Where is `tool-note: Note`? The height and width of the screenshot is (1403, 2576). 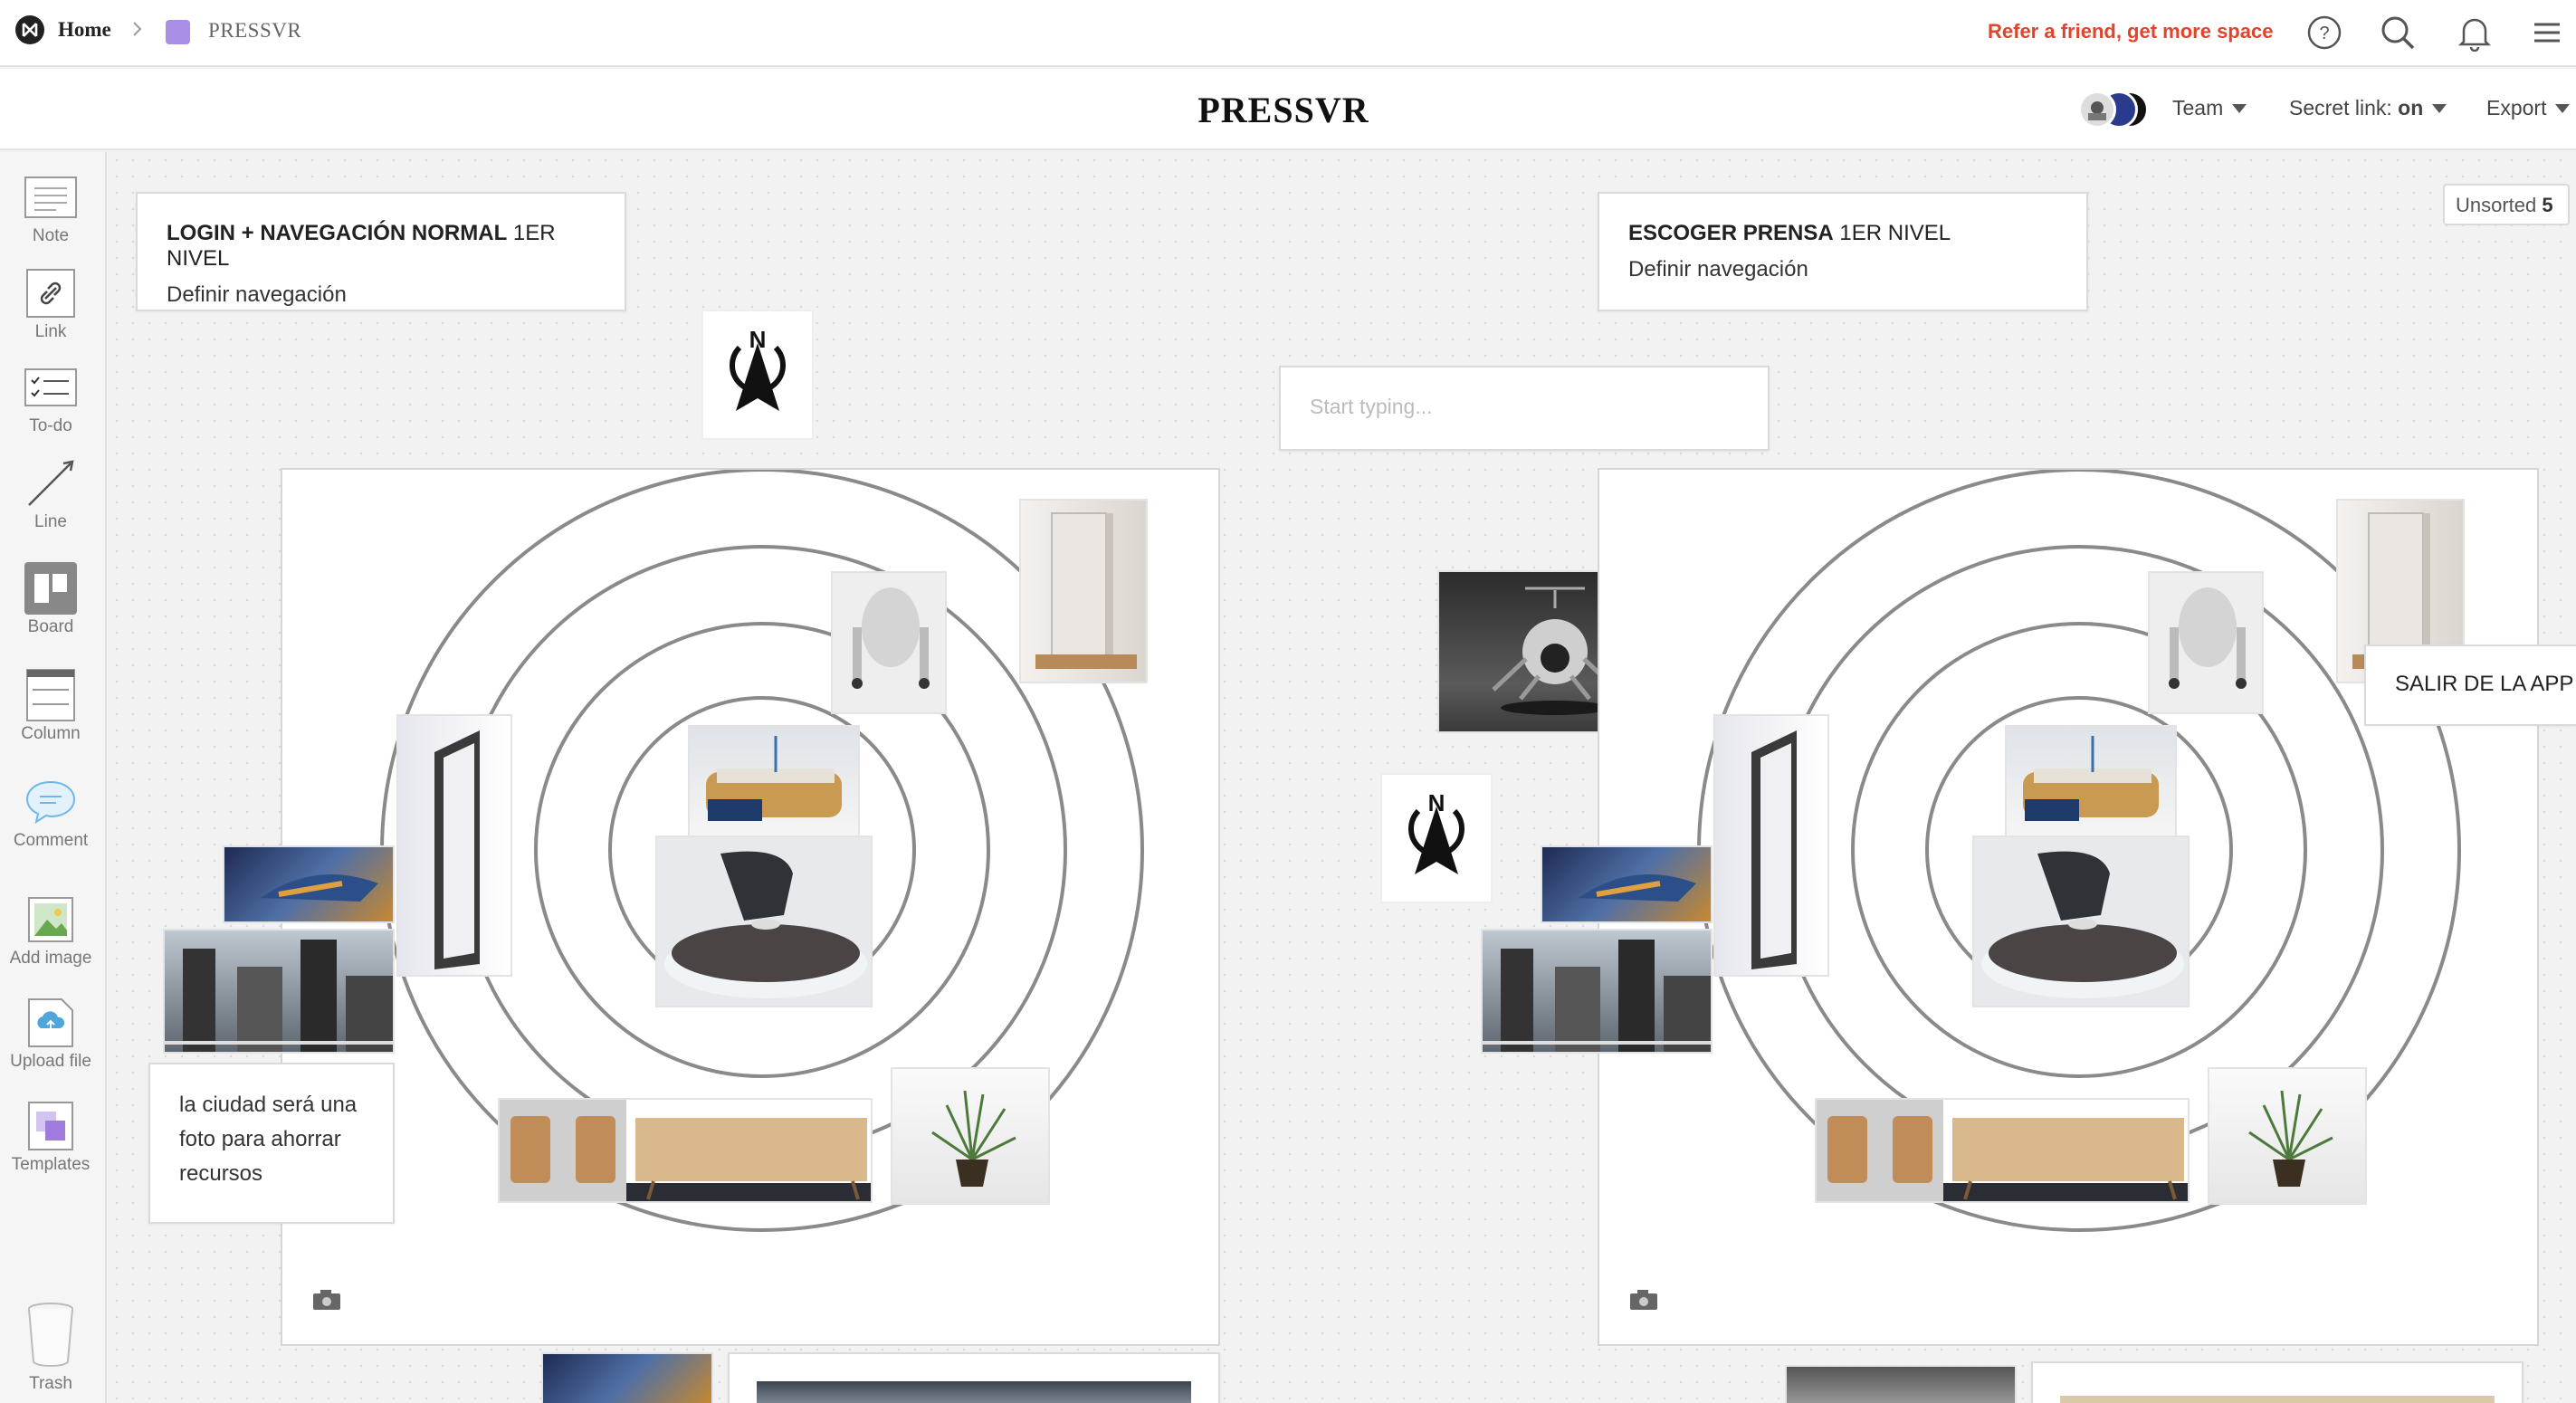 tool-note: Note is located at coordinates (51, 210).